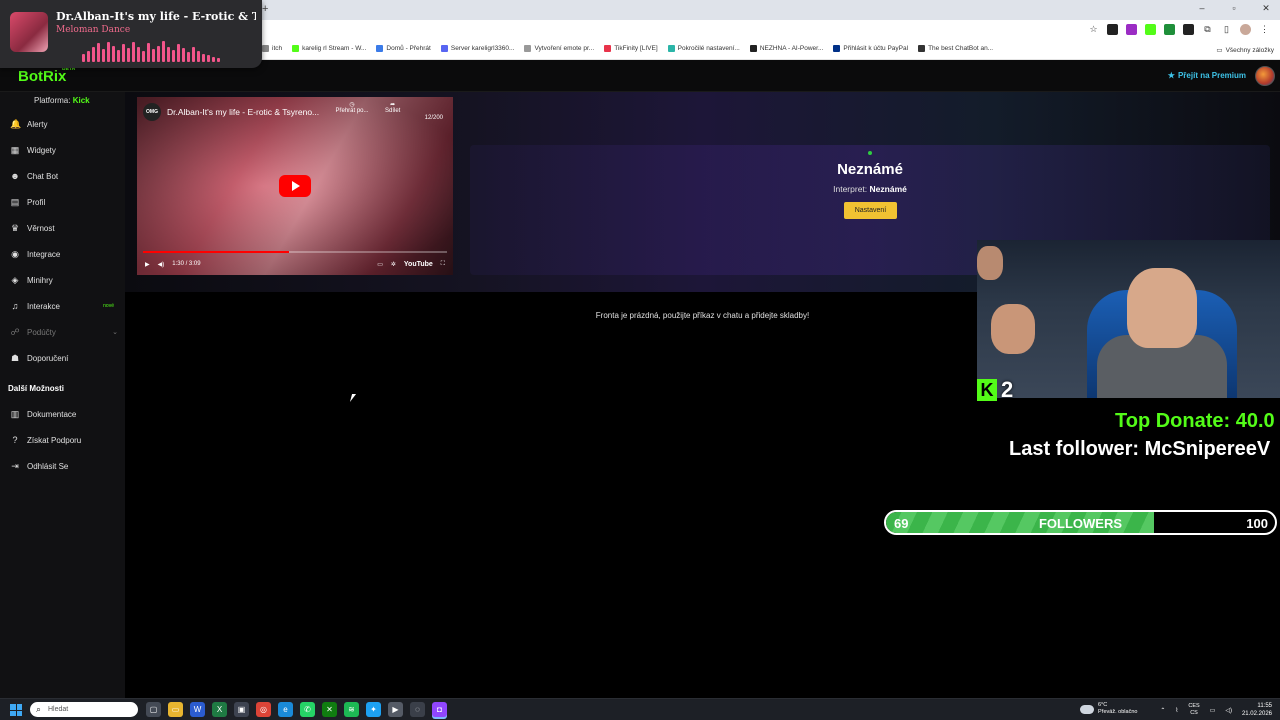 The width and height of the screenshot is (1280, 720). What do you see at coordinates (1093, 29) in the screenshot?
I see `star-bookmark-icon: ☆` at bounding box center [1093, 29].